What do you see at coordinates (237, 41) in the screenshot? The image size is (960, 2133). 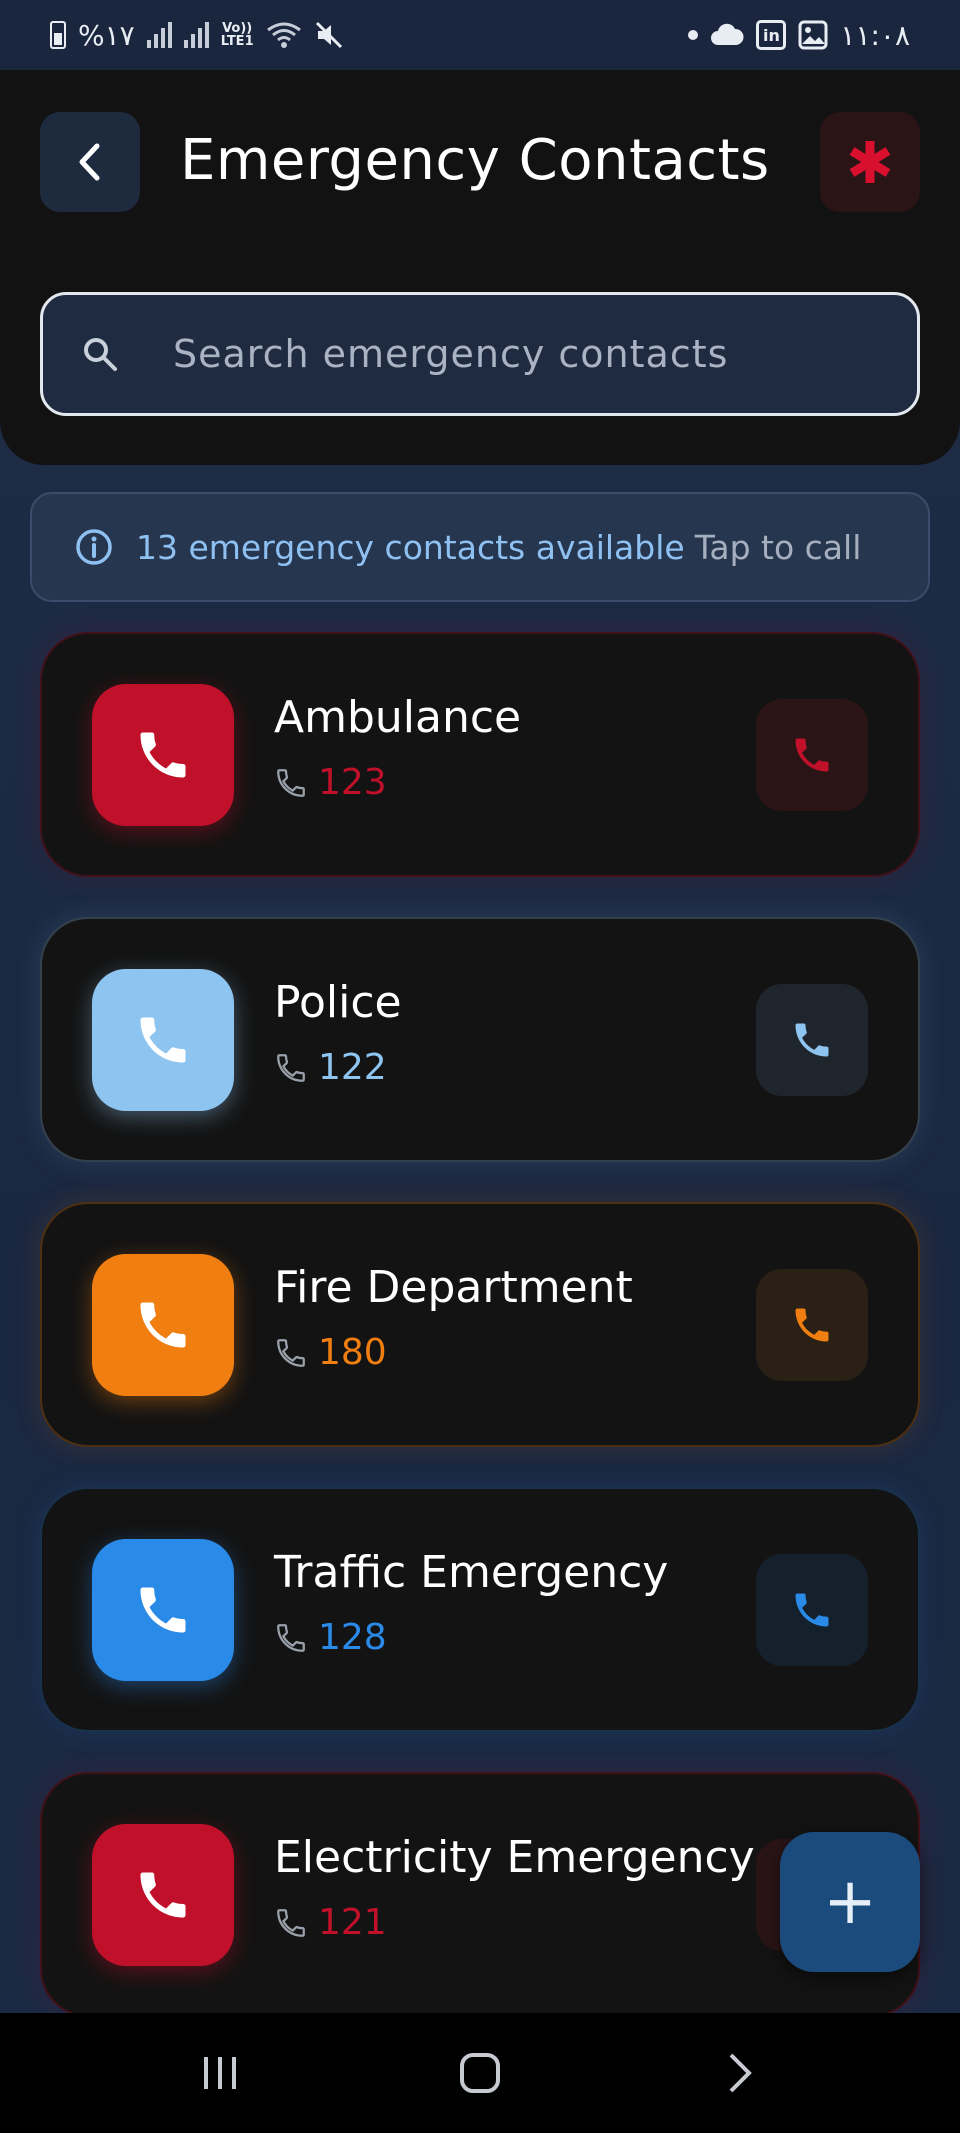 I see `lte-label: LTE1` at bounding box center [237, 41].